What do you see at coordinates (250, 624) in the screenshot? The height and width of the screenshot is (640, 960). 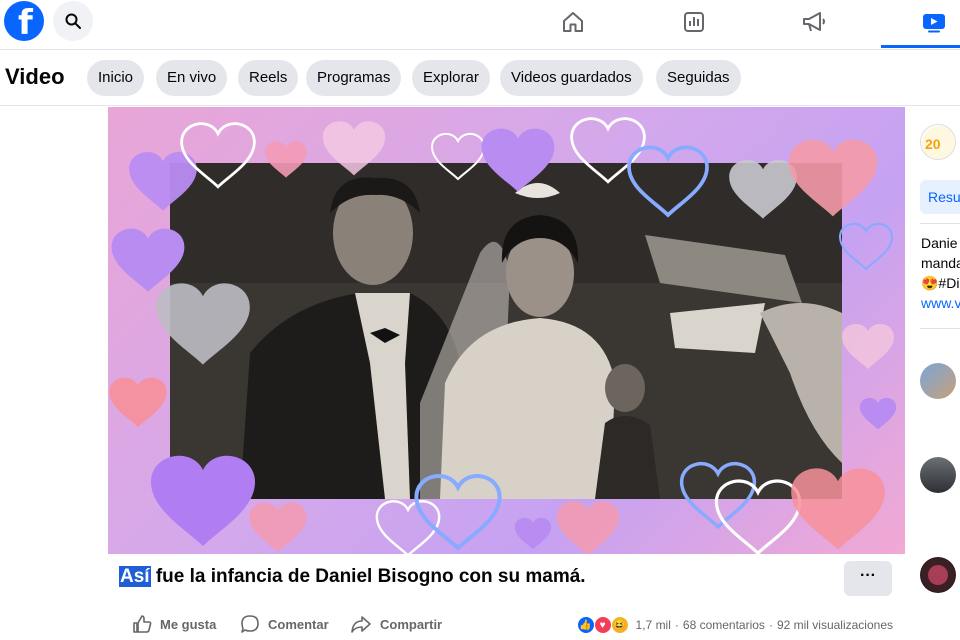 I see `comment-icon` at bounding box center [250, 624].